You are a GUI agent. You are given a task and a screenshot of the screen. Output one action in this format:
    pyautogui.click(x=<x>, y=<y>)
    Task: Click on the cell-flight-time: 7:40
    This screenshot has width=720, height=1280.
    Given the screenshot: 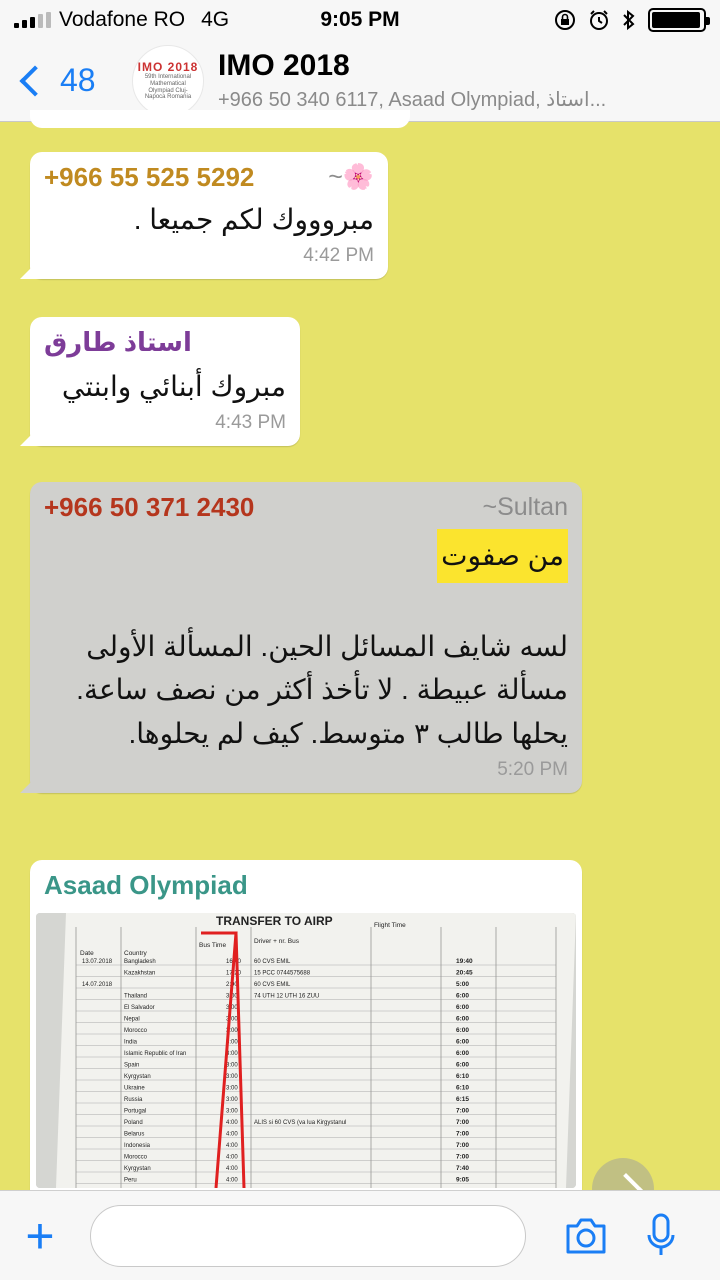 What is the action you would take?
    pyautogui.click(x=462, y=1168)
    